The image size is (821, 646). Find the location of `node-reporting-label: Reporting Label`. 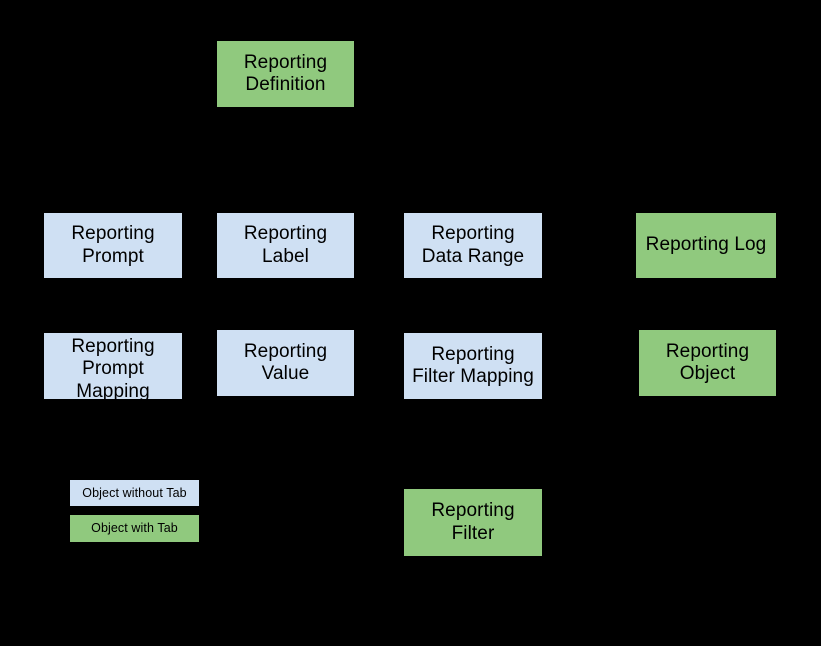

node-reporting-label: Reporting Label is located at coordinates (285, 245).